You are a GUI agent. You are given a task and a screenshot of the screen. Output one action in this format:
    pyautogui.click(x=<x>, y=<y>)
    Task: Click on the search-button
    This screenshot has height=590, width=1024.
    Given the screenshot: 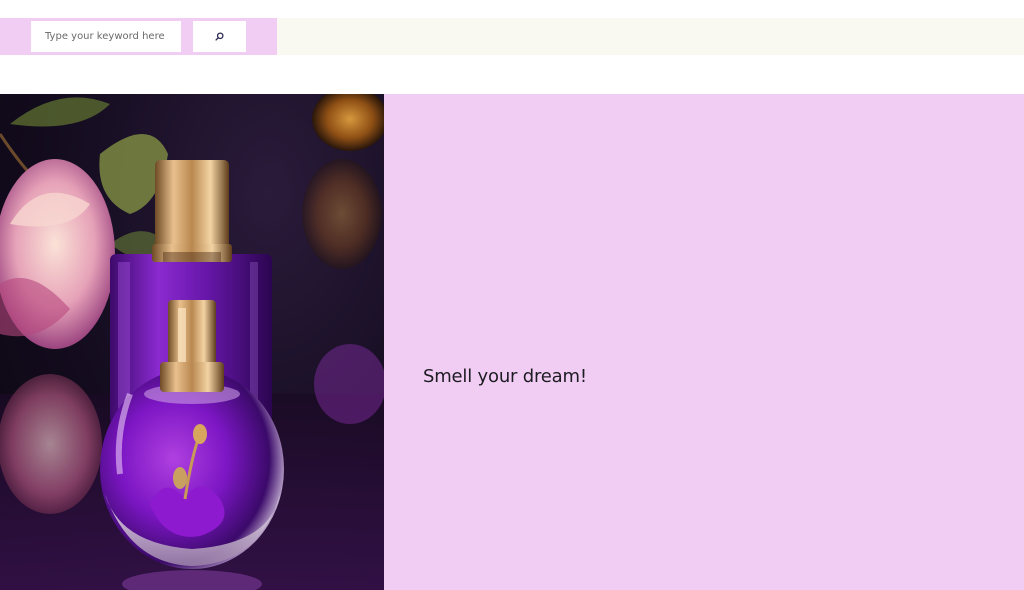 What is the action you would take?
    pyautogui.click(x=219, y=36)
    